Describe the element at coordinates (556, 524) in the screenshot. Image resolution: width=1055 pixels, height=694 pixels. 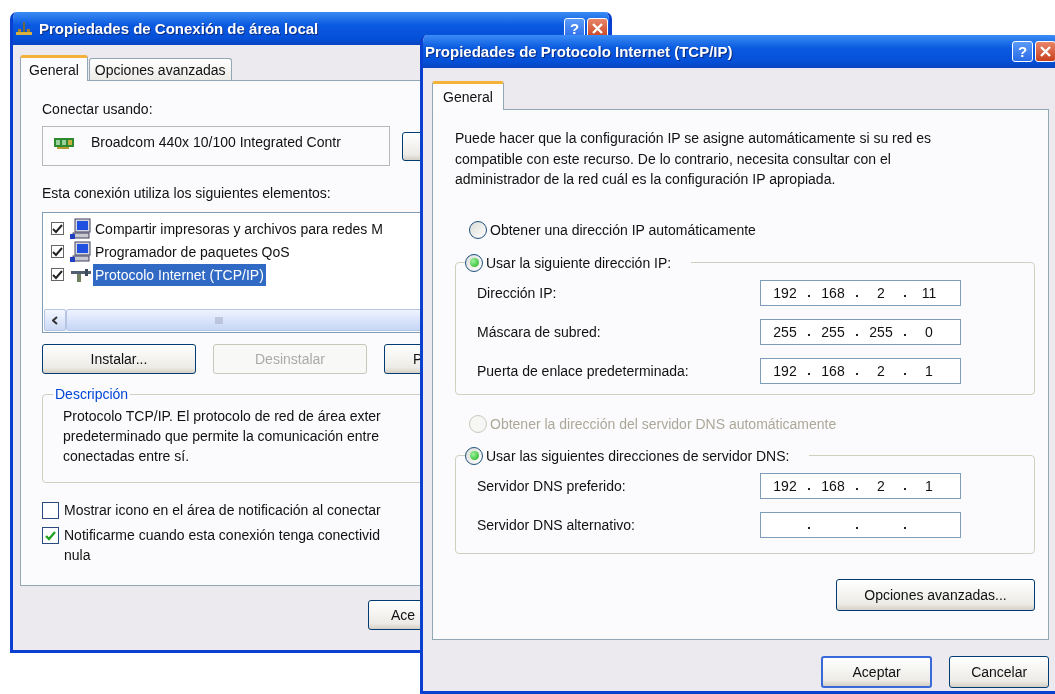
I see `field-label: Servidor DNS alternativo:` at that location.